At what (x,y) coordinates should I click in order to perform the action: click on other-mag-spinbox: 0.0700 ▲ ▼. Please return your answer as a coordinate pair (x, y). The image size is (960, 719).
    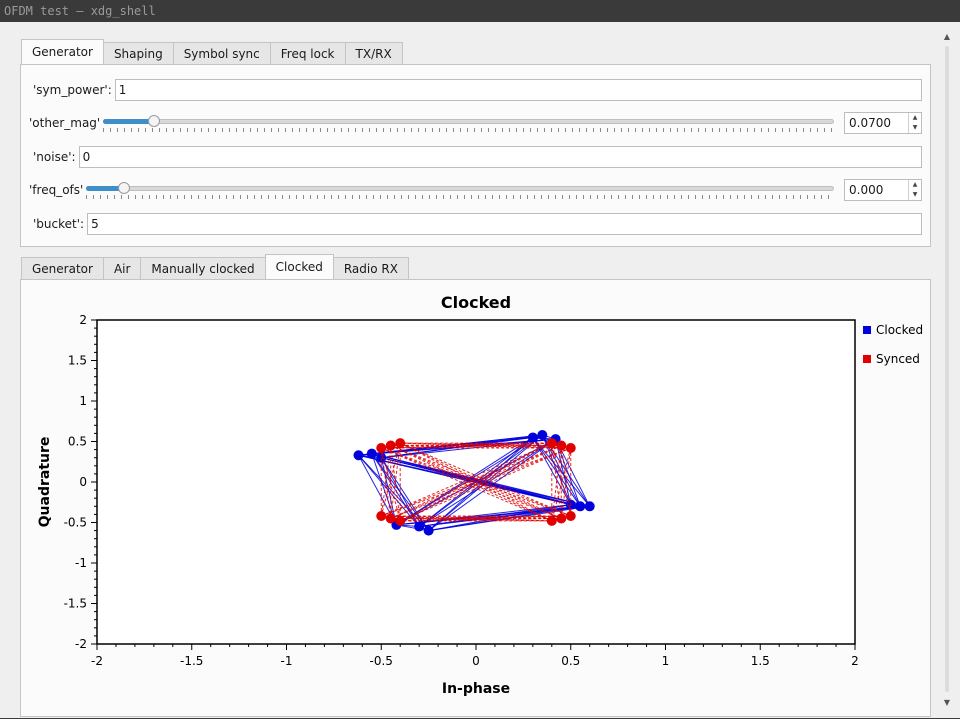
    Looking at the image, I should click on (883, 123).